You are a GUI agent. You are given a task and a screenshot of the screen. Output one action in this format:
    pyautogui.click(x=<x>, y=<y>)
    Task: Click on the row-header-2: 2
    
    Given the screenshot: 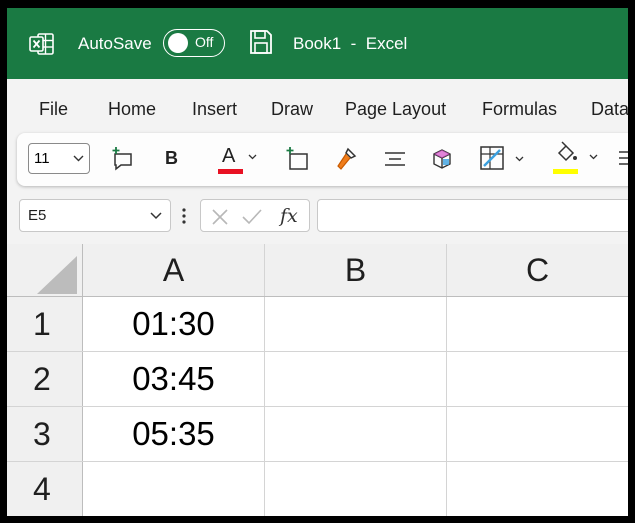 What is the action you would take?
    pyautogui.click(x=44, y=379)
    